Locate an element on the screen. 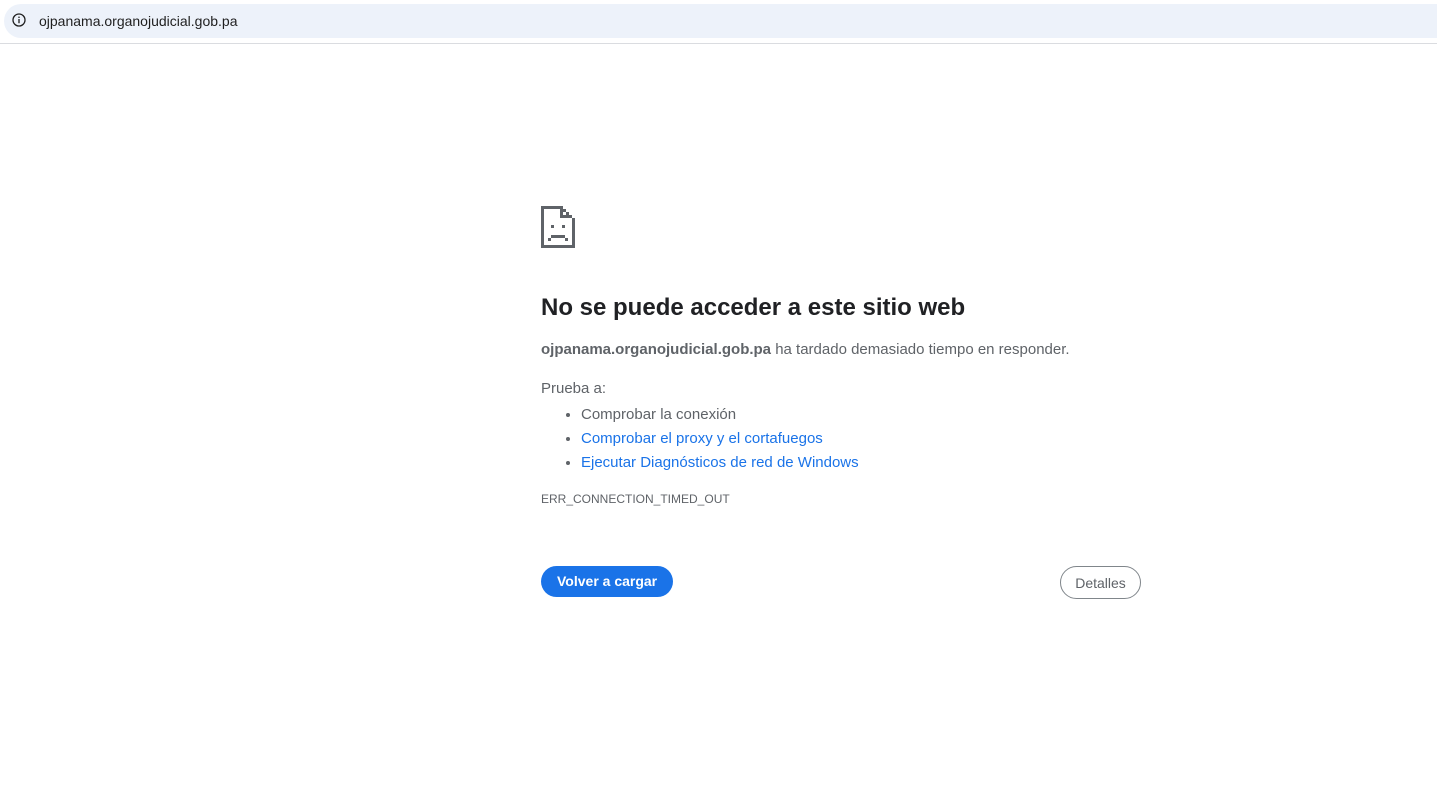  suggestion-check-connection: Comprobar la conexión is located at coordinates (861, 415).